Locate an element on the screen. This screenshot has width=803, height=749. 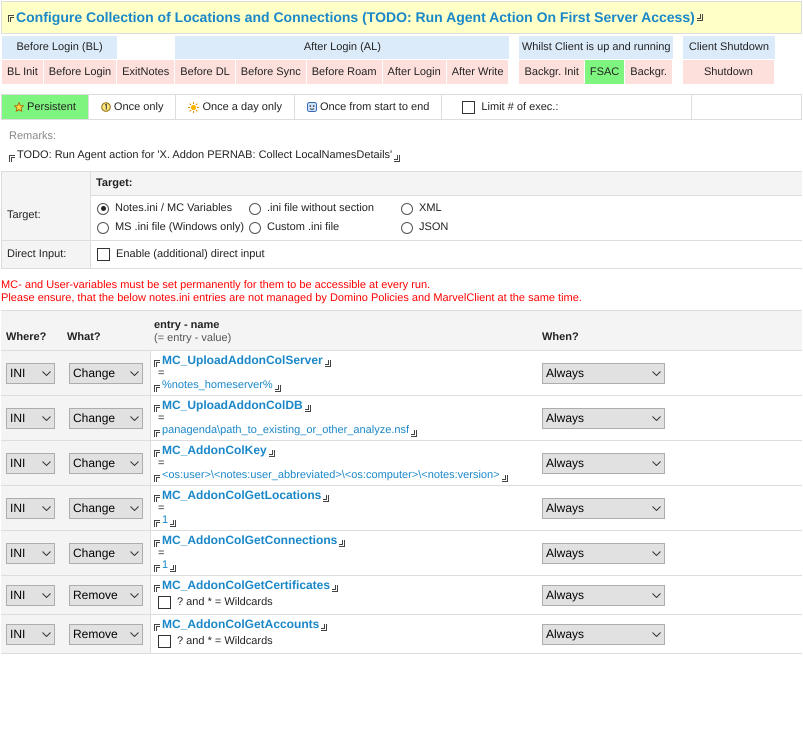
phase-tab: Before DL is located at coordinates (205, 72).